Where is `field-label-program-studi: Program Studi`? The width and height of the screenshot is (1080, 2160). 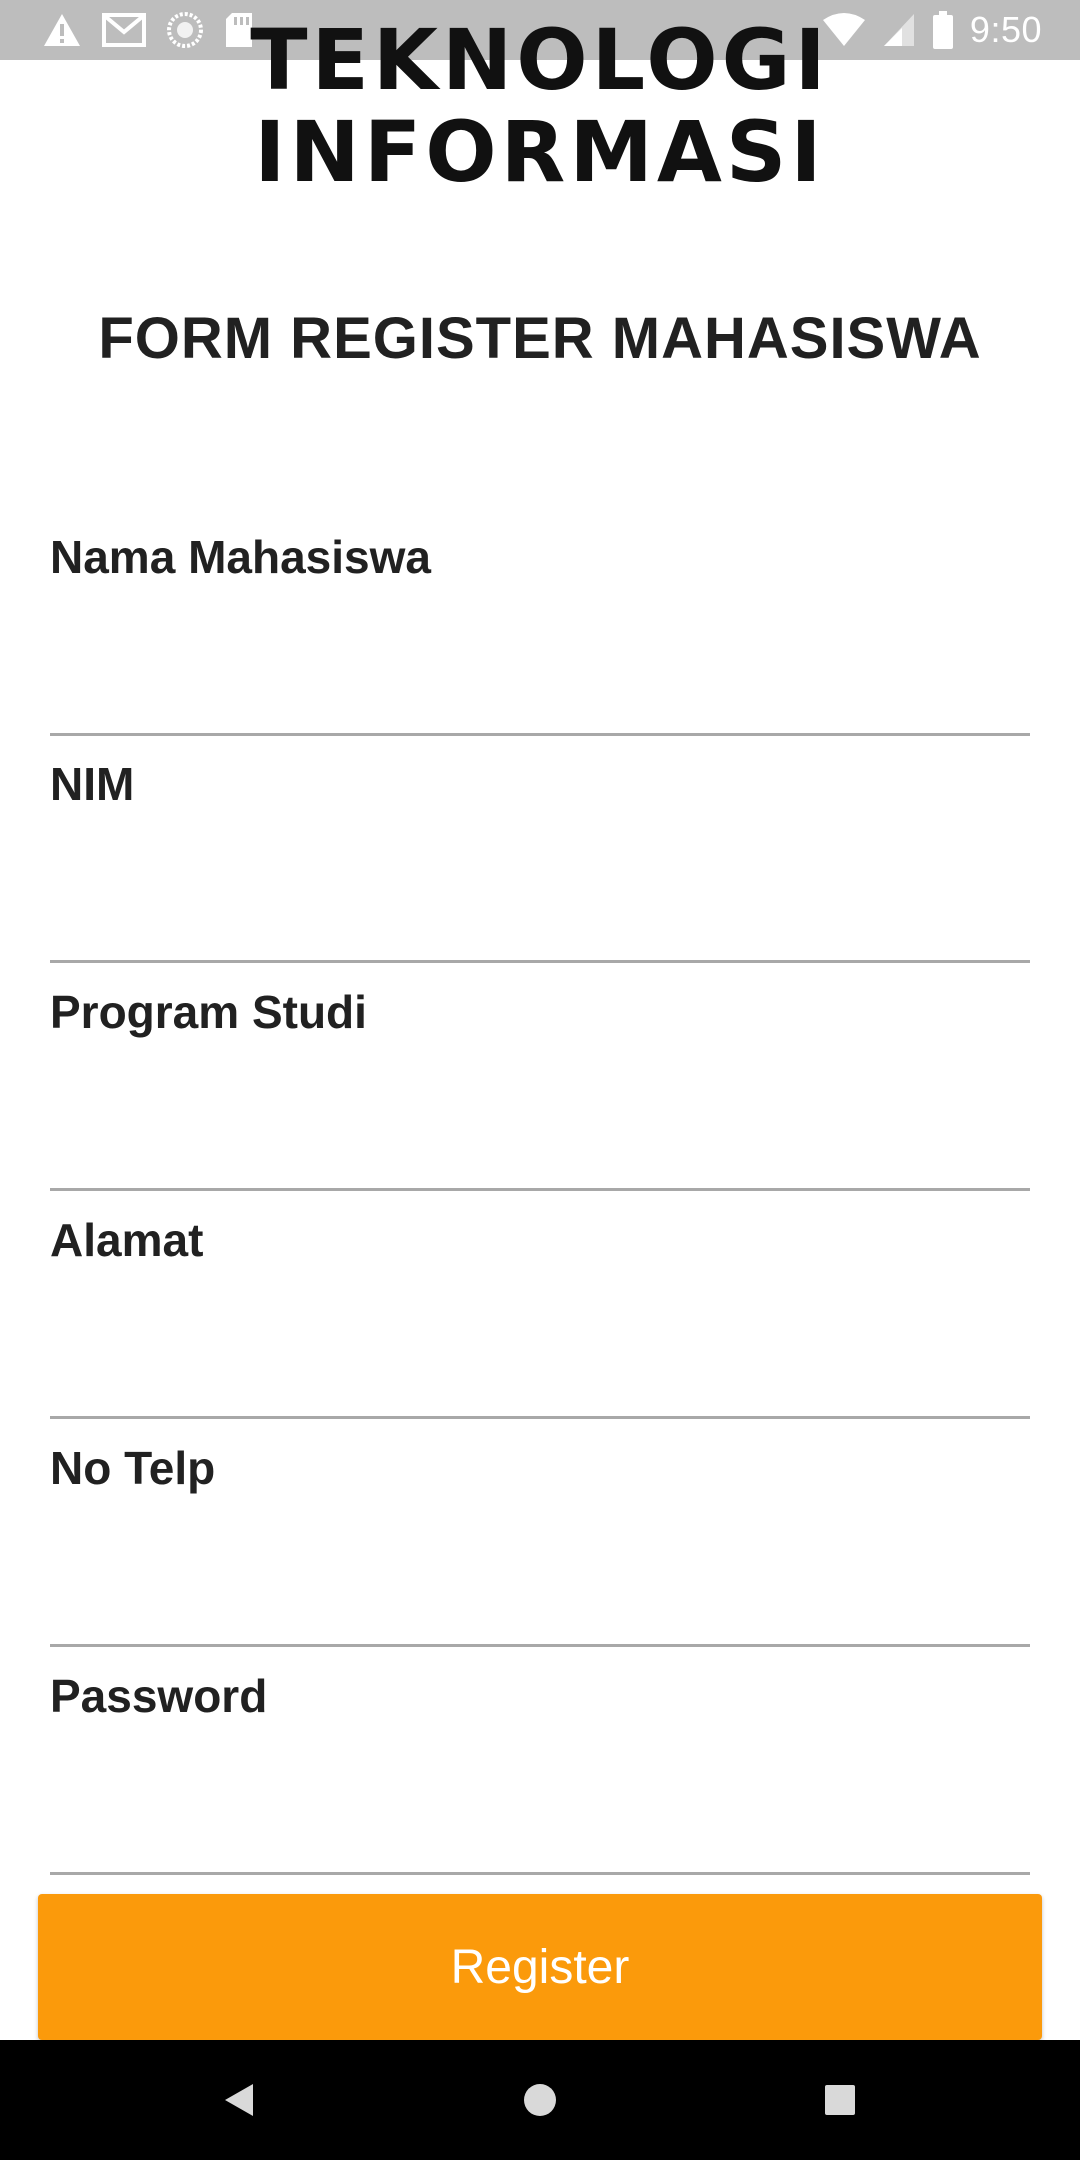
field-label-program-studi: Program Studi is located at coordinates (208, 1012).